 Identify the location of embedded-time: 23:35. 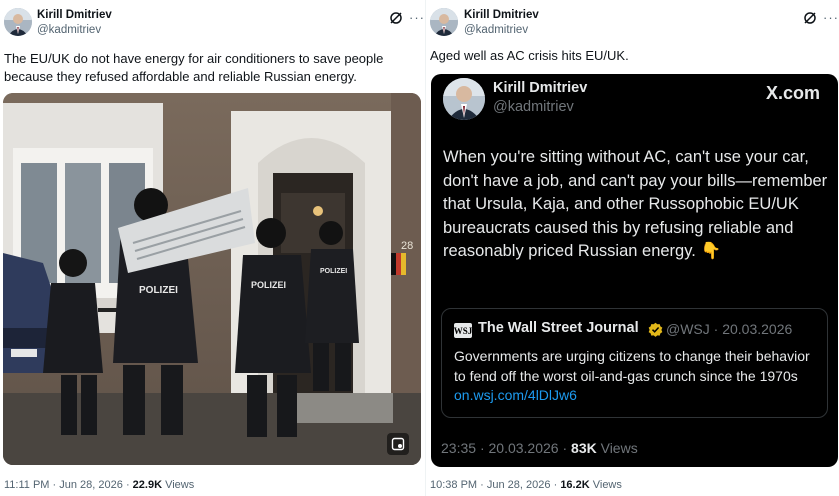
(459, 448).